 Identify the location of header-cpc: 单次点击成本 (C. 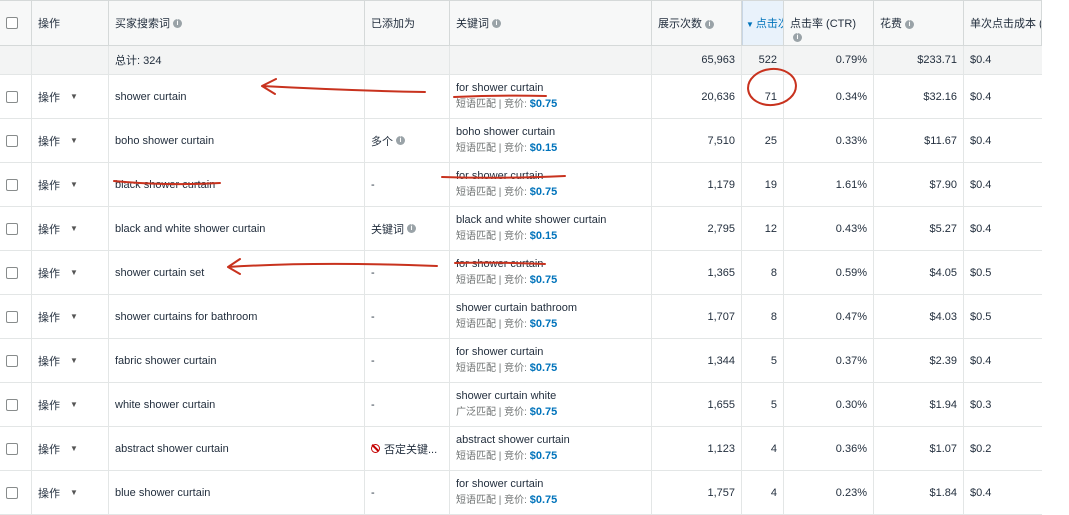
(1003, 23).